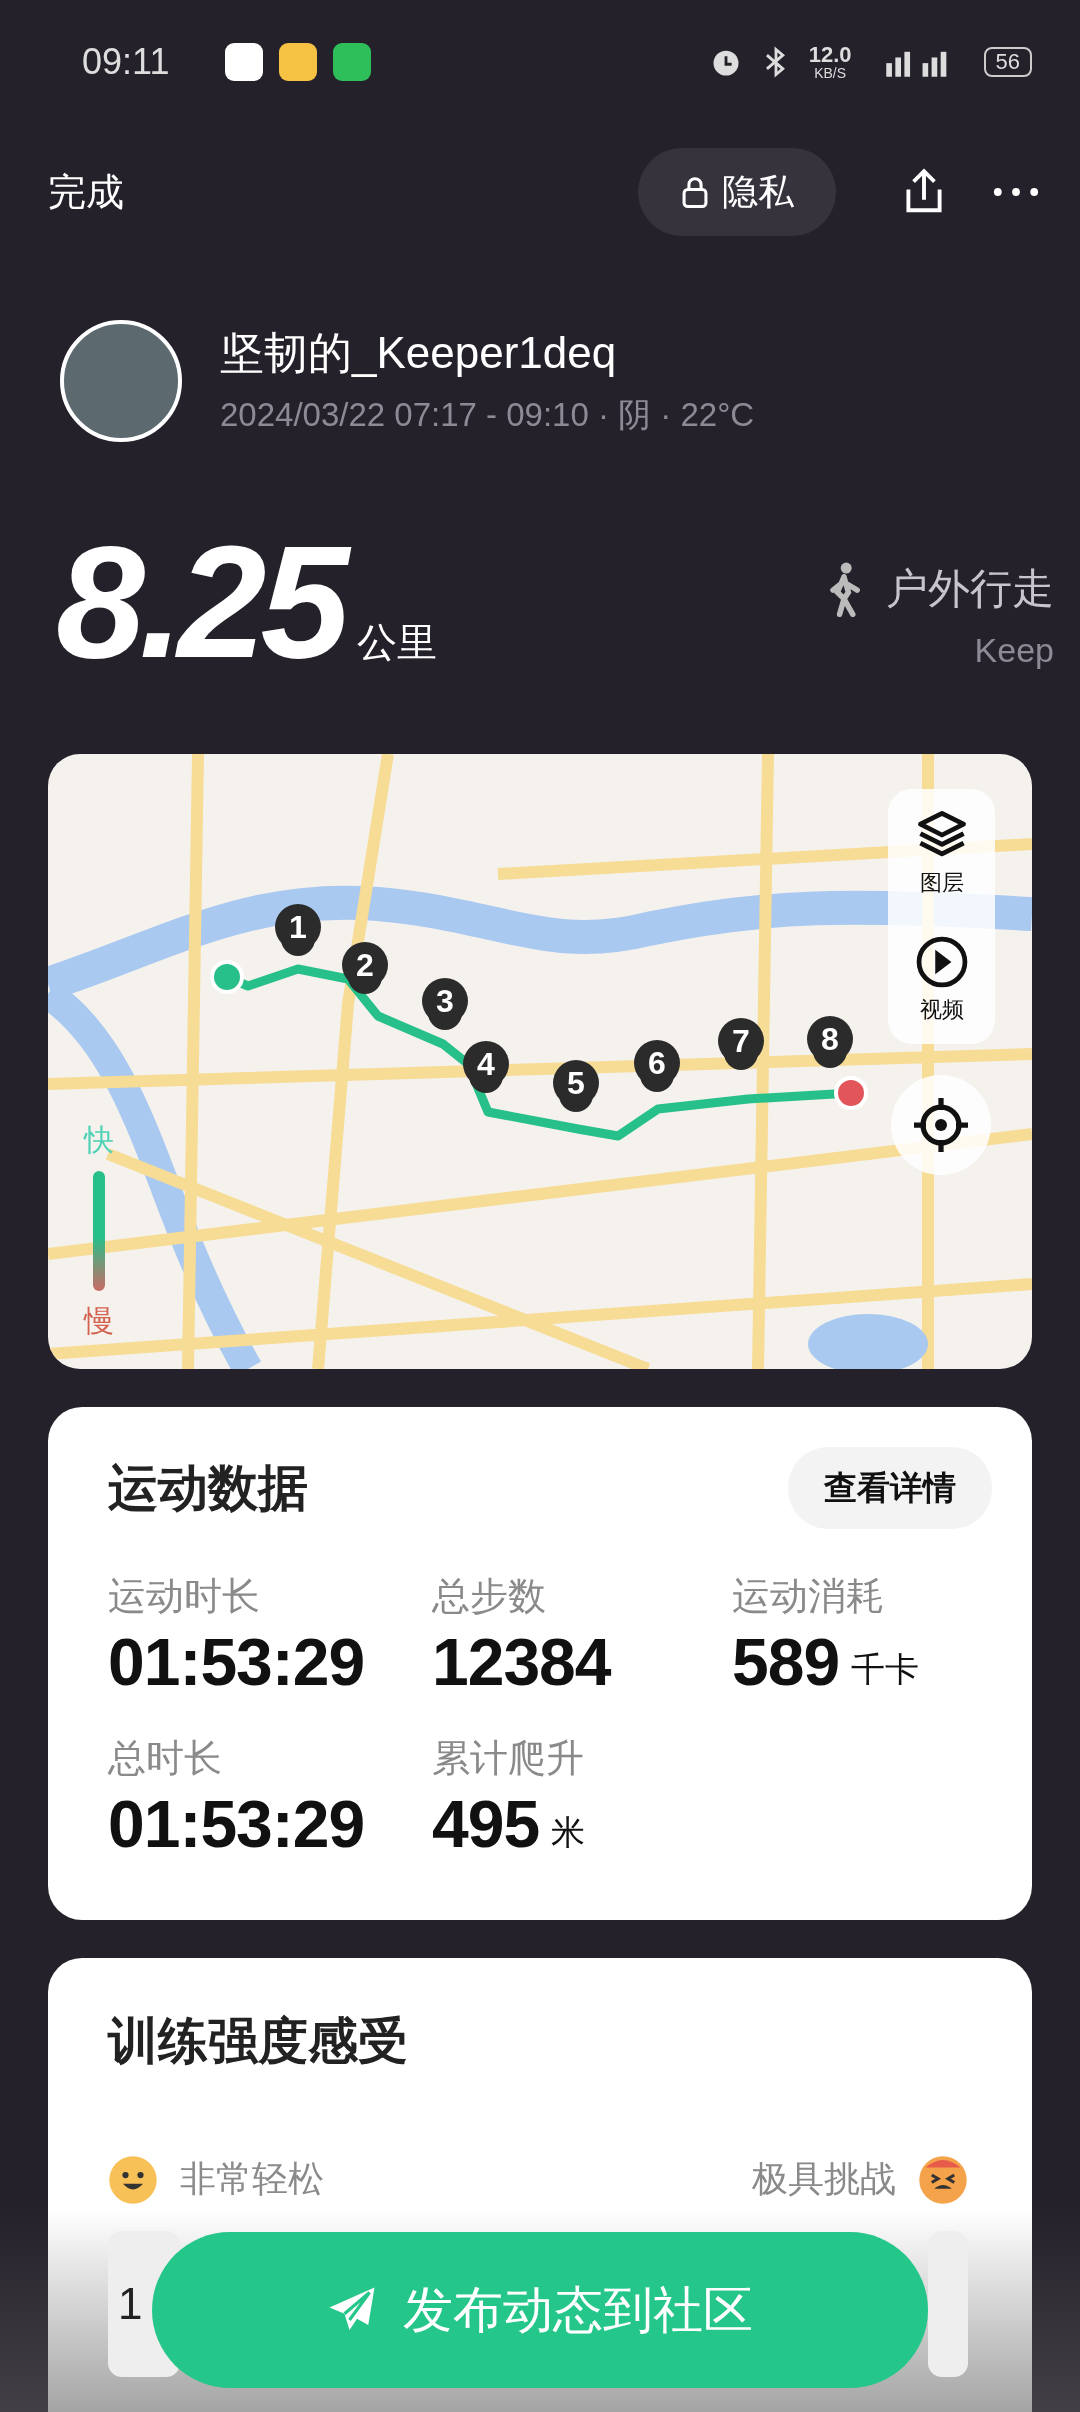 This screenshot has height=2412, width=1080. Describe the element at coordinates (99, 1140) in the screenshot. I see `legend-fast-label: 快` at that location.